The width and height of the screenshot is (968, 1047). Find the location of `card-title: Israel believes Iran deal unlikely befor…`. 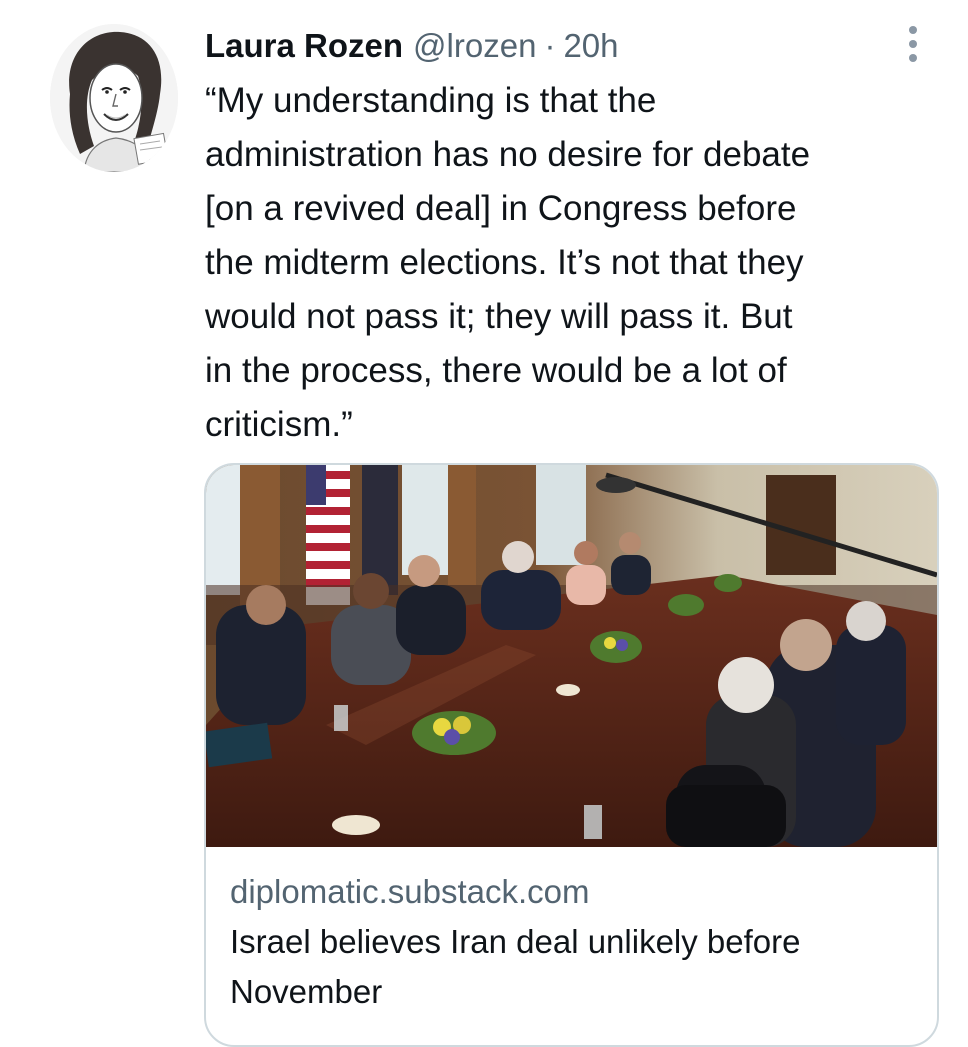

card-title: Israel believes Iran deal unlikely befor… is located at coordinates (575, 967).